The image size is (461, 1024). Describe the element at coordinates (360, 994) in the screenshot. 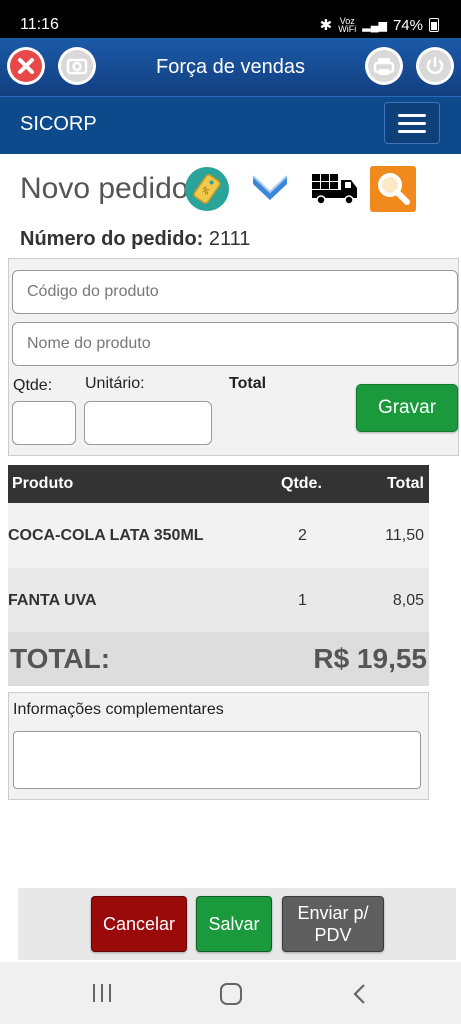

I see `back-icon` at that location.